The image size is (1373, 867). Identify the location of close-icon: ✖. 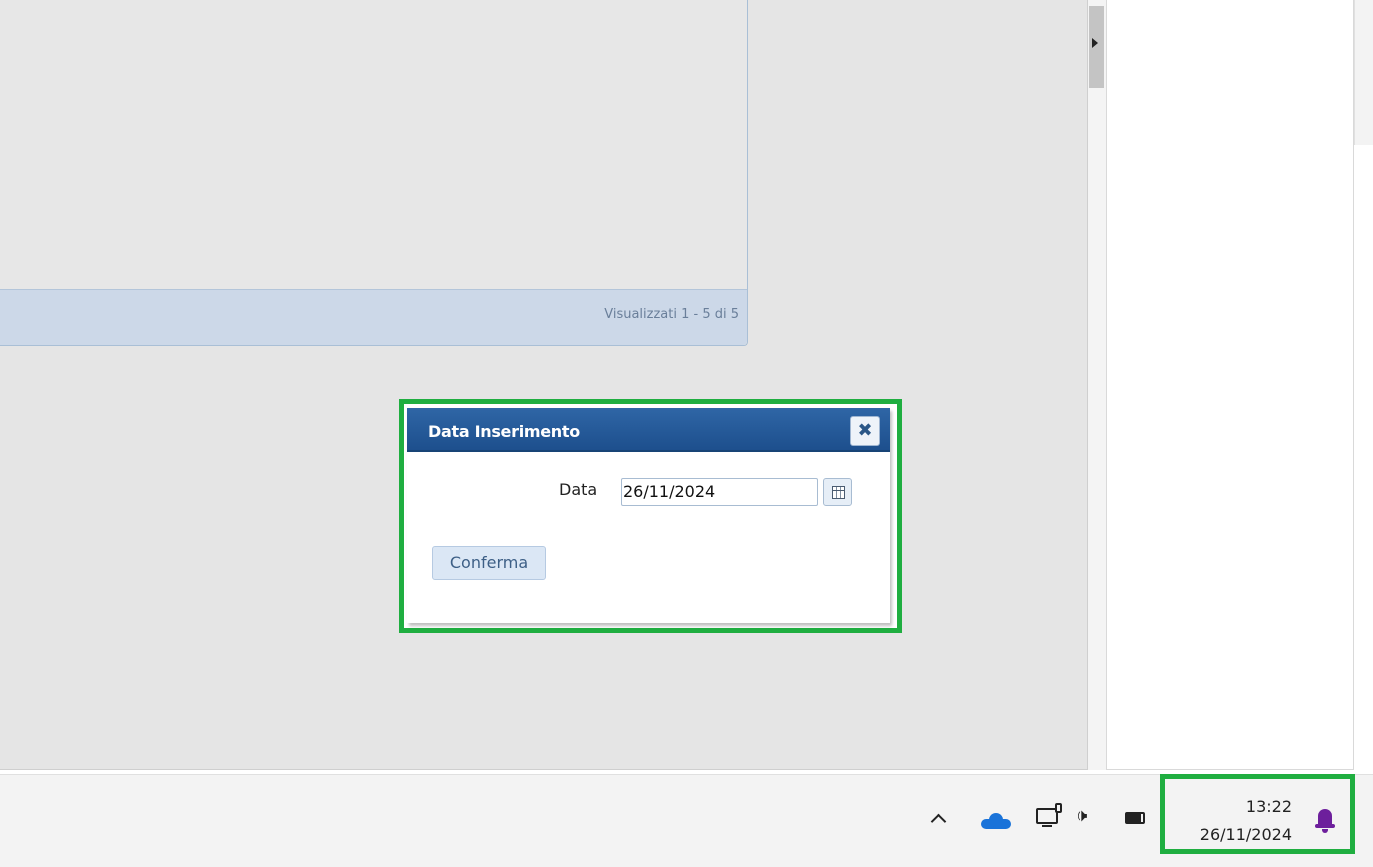
(865, 430).